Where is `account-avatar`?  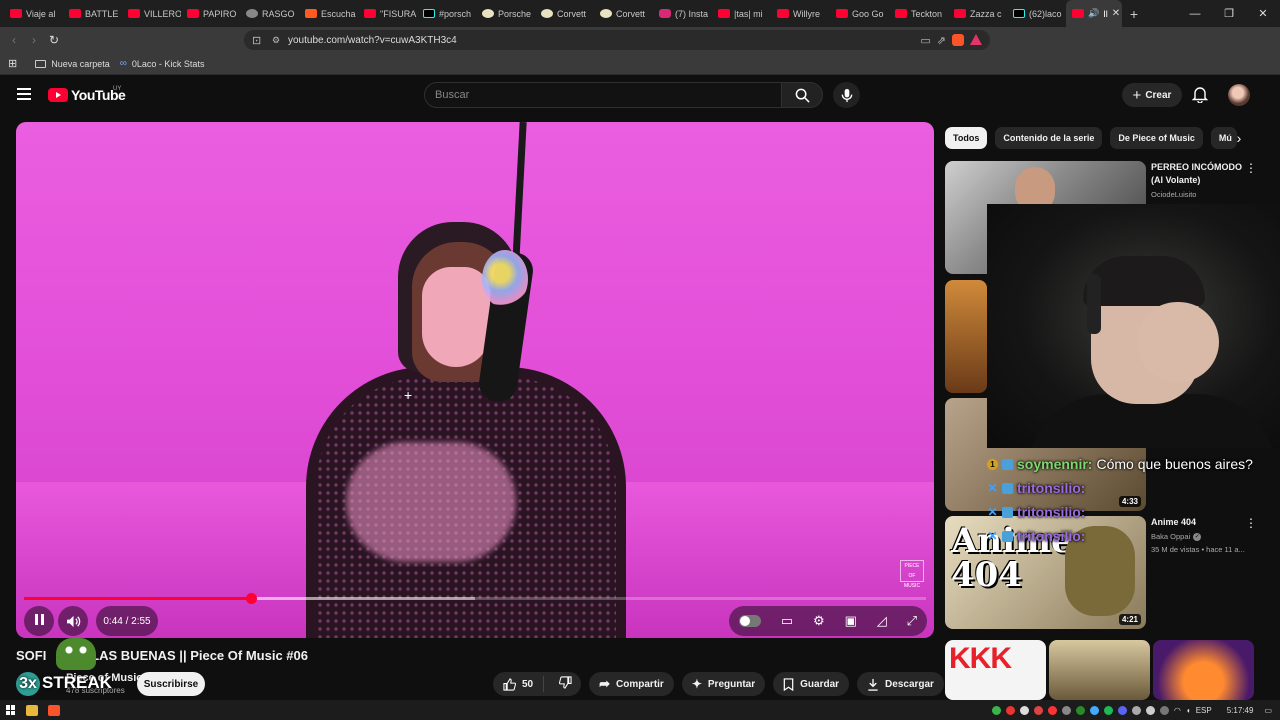 account-avatar is located at coordinates (1239, 95).